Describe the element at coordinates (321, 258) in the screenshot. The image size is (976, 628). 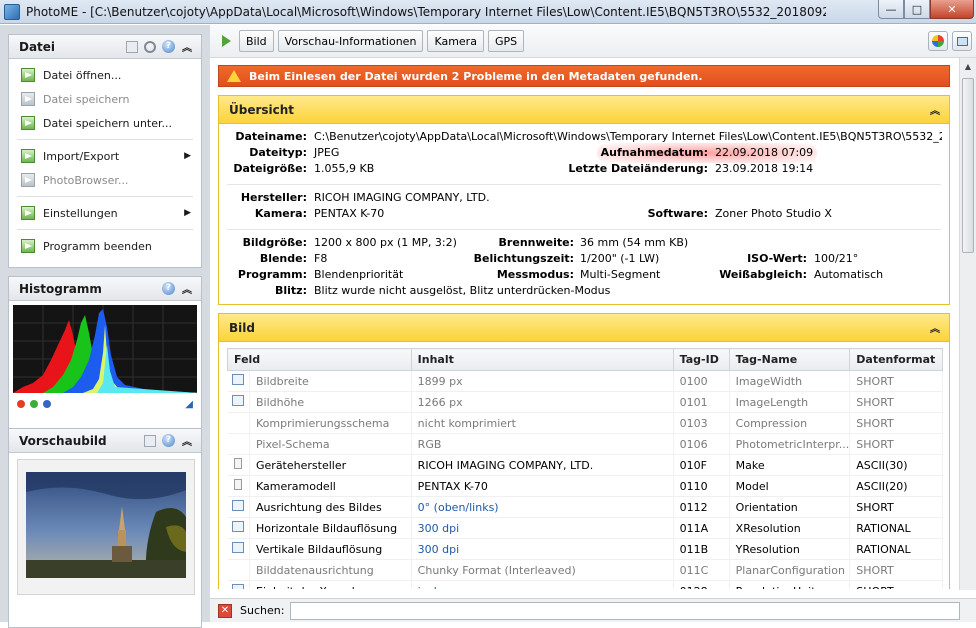
I see `value-blende: F8` at that location.